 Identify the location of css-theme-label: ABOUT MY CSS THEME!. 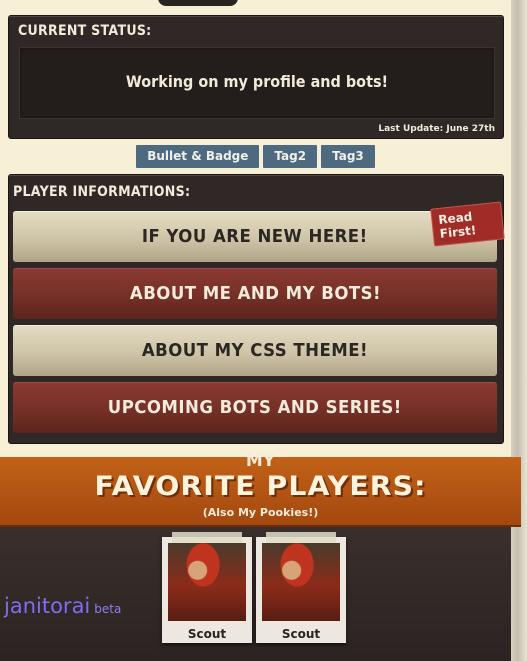
(255, 350).